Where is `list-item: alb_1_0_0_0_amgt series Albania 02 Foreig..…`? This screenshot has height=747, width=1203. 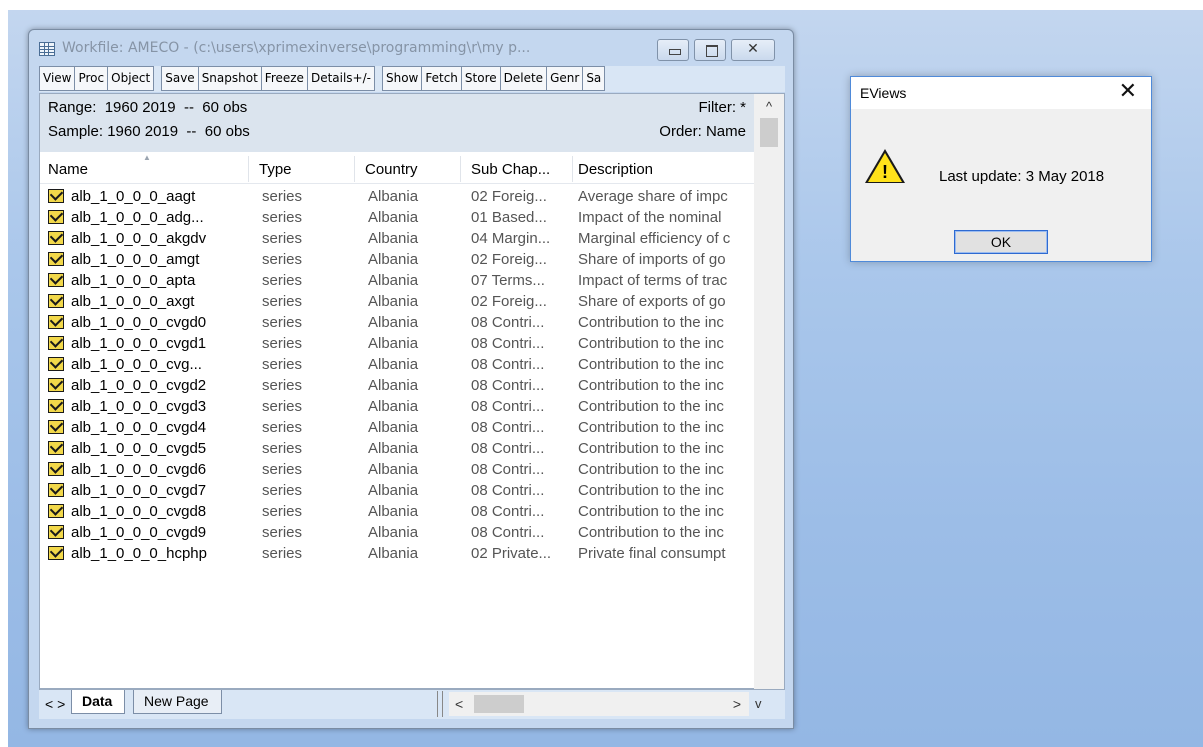 list-item: alb_1_0_0_0_amgt series Albania 02 Foreig..… is located at coordinates (397, 259).